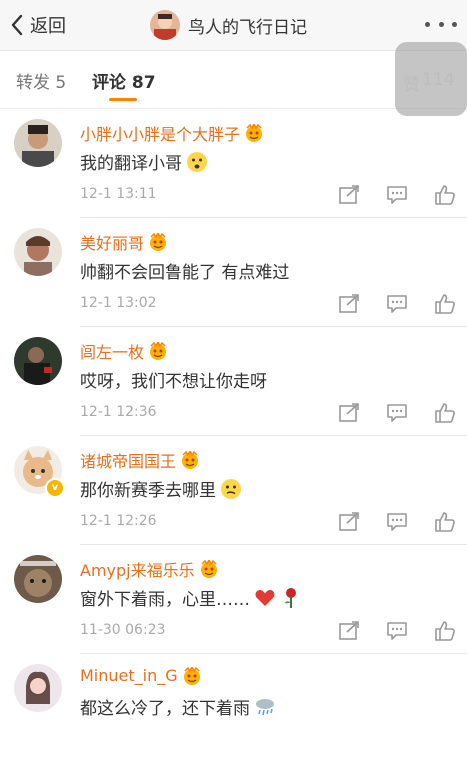 This screenshot has width=467, height=763. What do you see at coordinates (265, 706) in the screenshot?
I see `rain-cloud-icon` at bounding box center [265, 706].